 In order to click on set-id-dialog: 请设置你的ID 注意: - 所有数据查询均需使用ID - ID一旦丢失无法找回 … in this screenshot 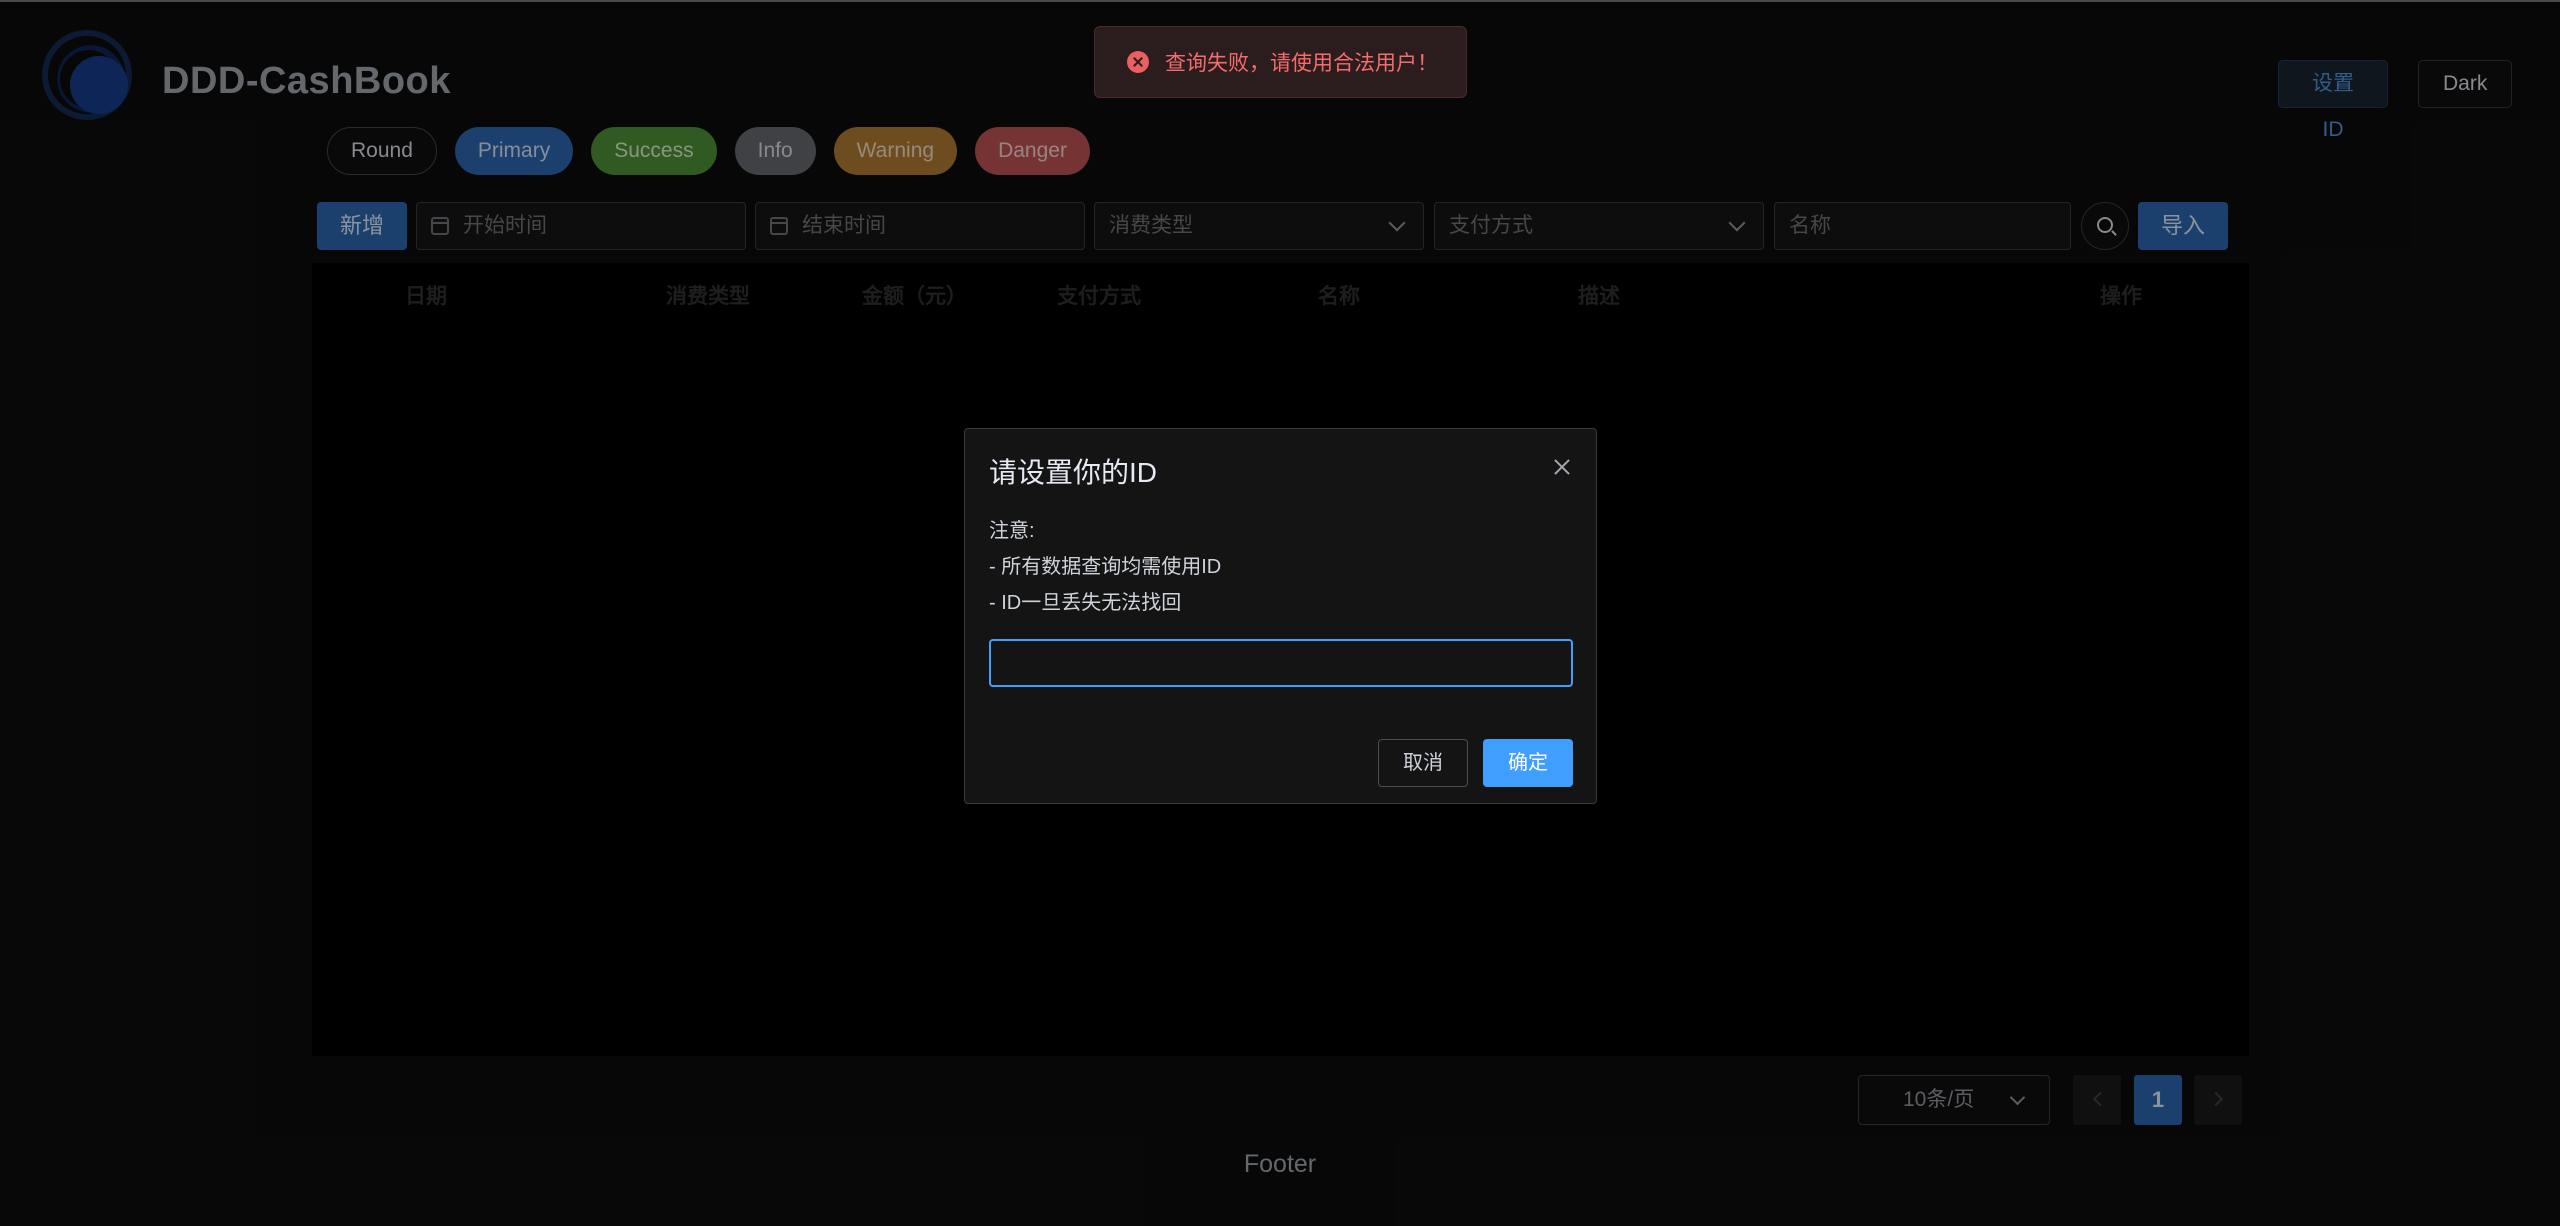, I will do `click(1280, 616)`.